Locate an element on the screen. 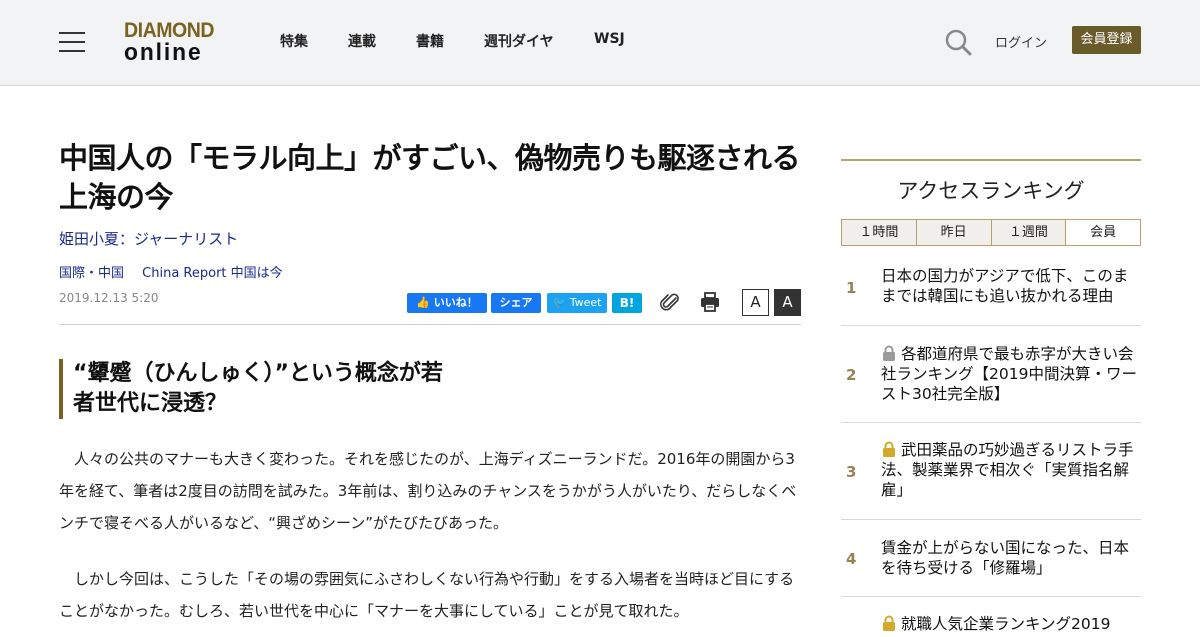 Image resolution: width=1200 pixels, height=637 pixels. facebook-share-button: シェア is located at coordinates (516, 303).